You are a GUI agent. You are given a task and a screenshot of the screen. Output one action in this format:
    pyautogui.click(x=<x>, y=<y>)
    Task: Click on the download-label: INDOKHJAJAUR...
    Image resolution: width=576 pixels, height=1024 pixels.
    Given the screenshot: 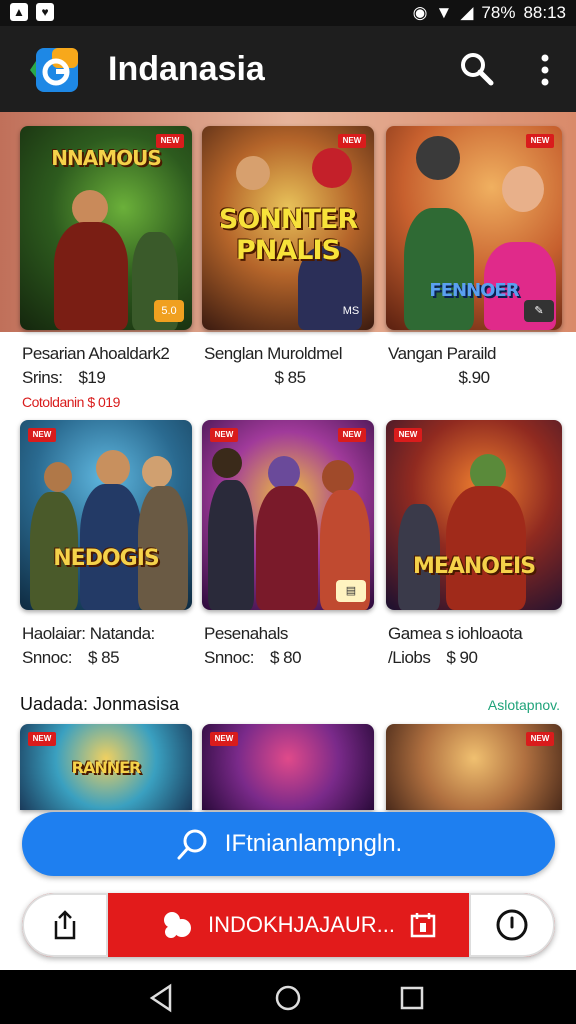 What is the action you would take?
    pyautogui.click(x=302, y=924)
    